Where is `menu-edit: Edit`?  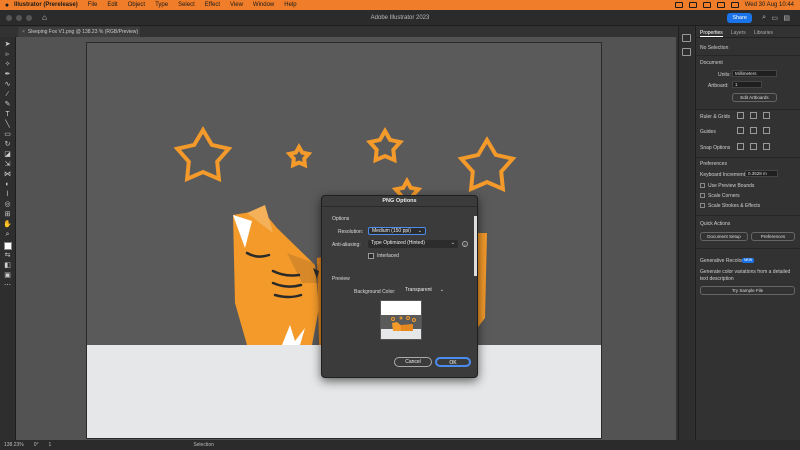 menu-edit: Edit is located at coordinates (112, 5).